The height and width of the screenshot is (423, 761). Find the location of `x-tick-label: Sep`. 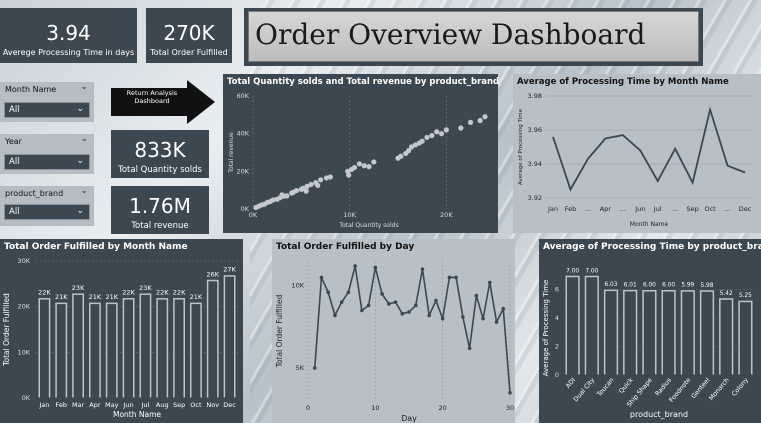

x-tick-label: Sep is located at coordinates (693, 209).